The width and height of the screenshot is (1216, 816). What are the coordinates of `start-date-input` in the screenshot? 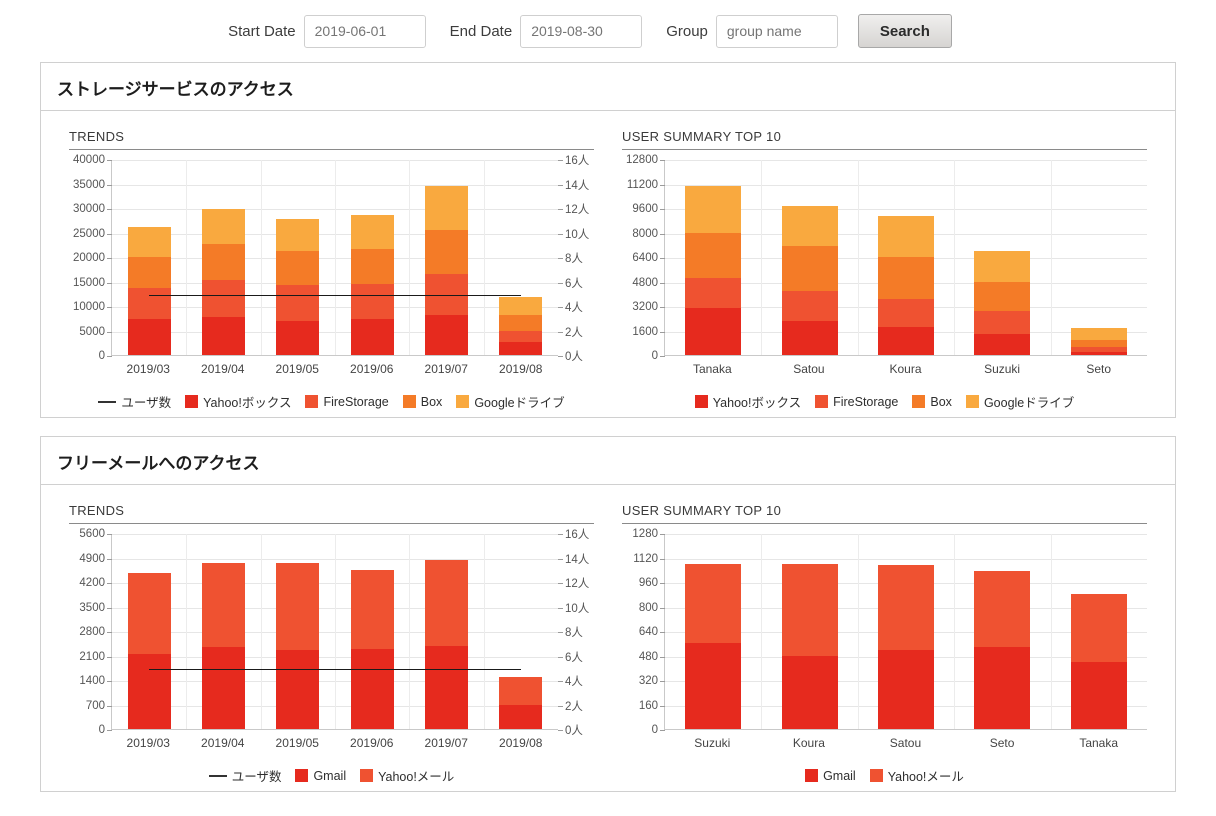 It's located at (364, 31).